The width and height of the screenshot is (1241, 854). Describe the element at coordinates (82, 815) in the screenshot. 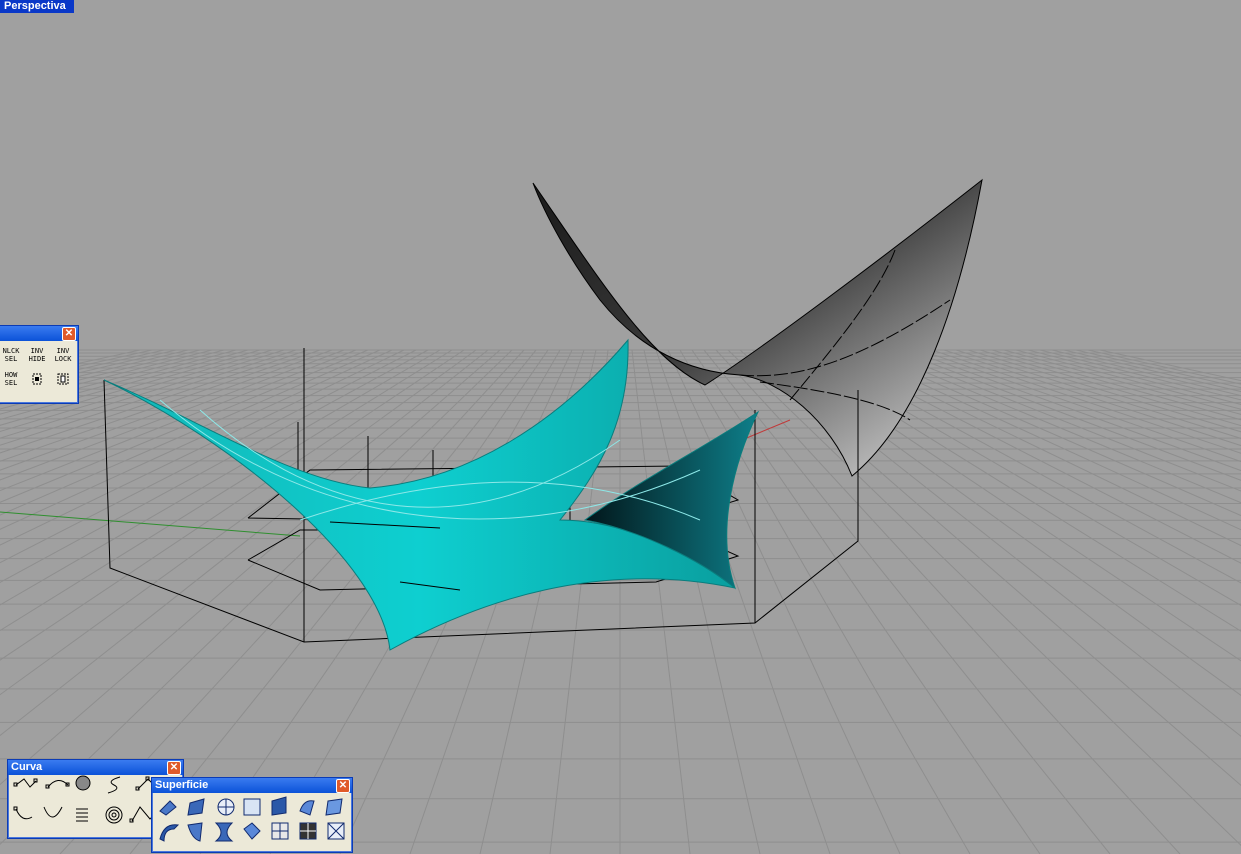

I see `helix-icon` at that location.